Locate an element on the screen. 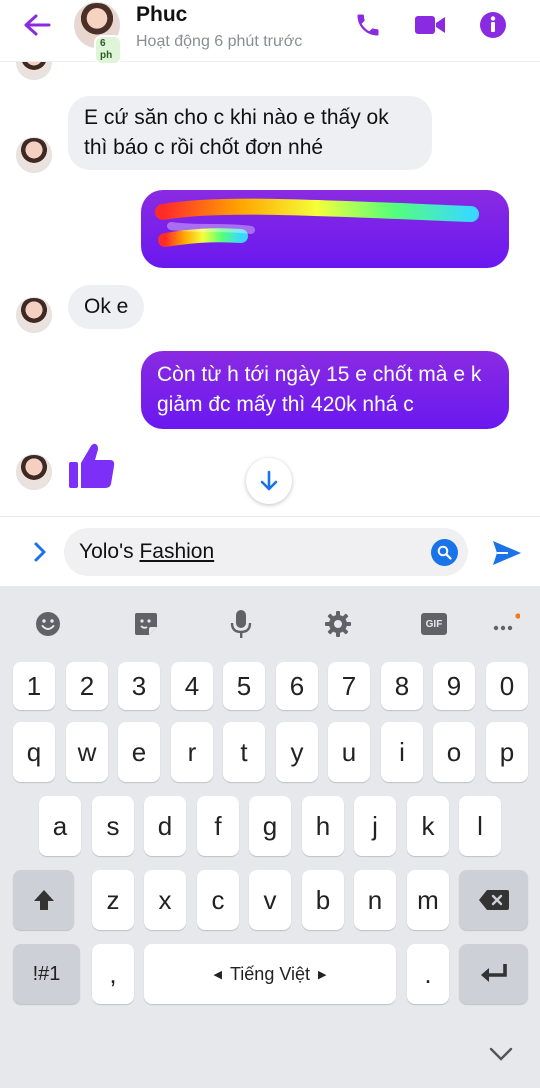  send-icon is located at coordinates (507, 553).